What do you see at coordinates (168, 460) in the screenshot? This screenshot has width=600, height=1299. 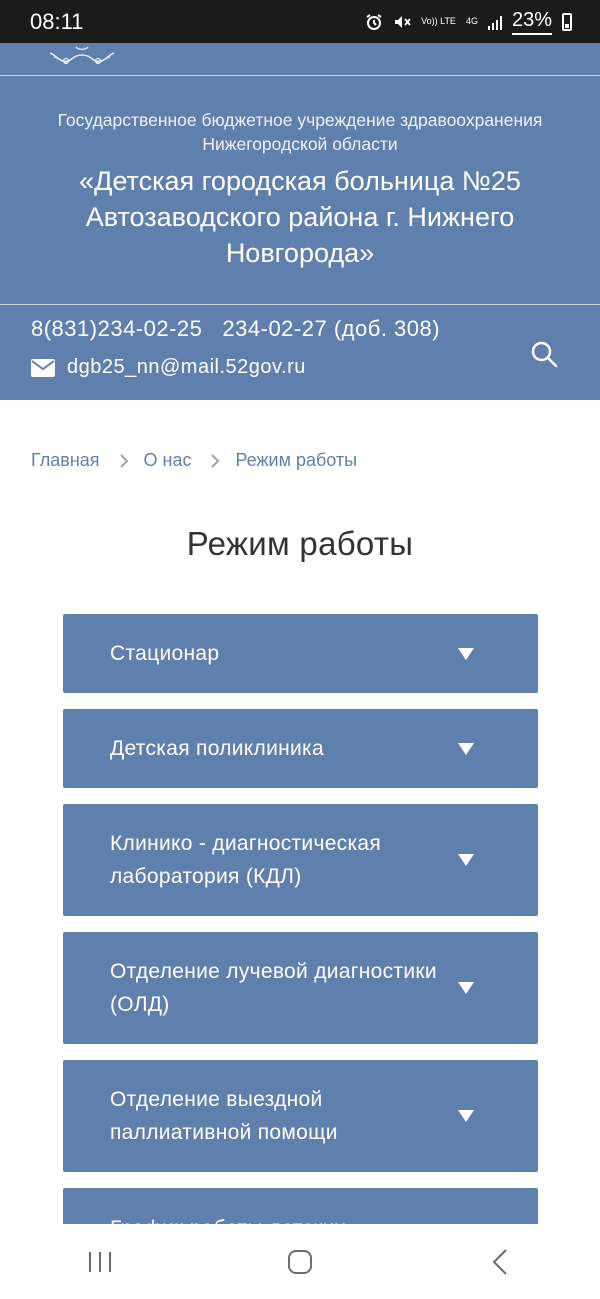 I see `breadcrumb-about: О нас` at bounding box center [168, 460].